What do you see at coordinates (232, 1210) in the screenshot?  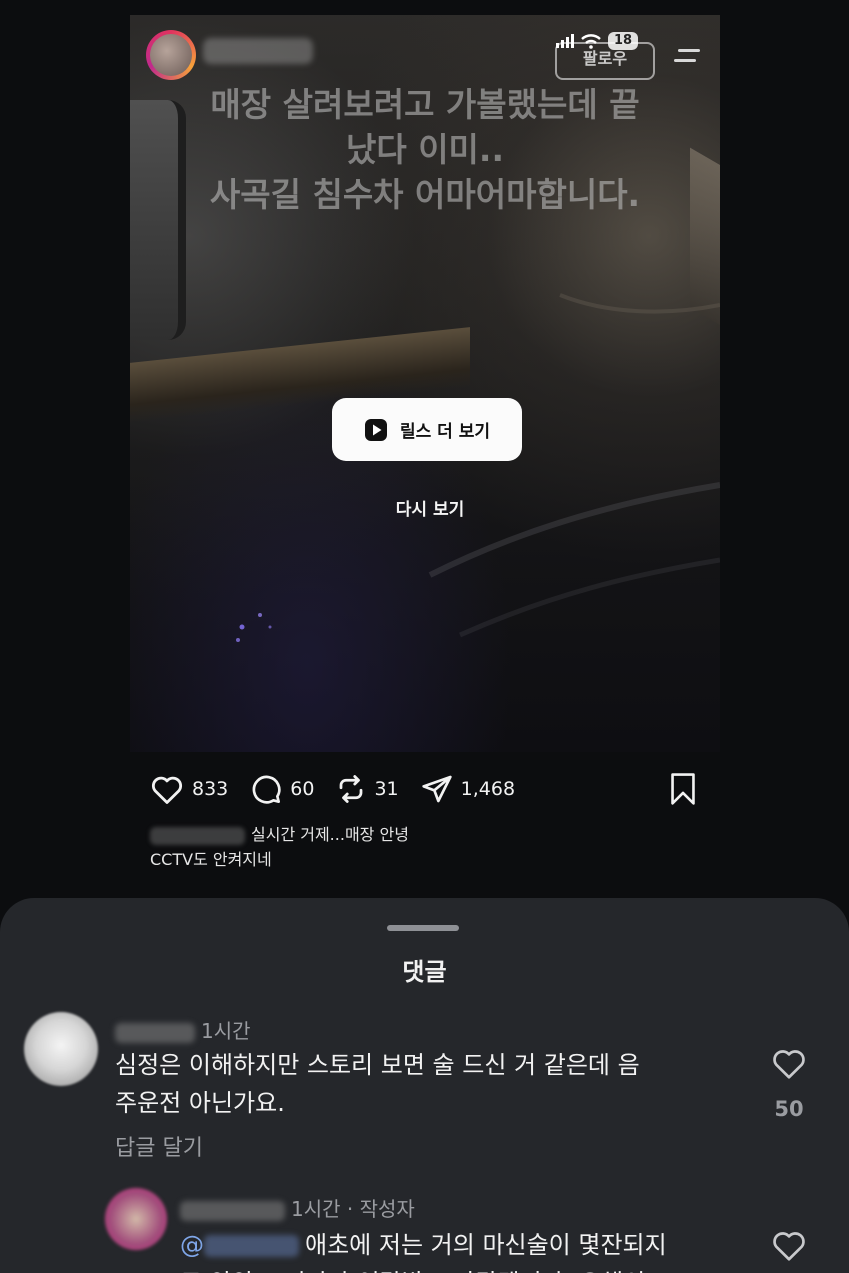 I see `author-username-blurred` at bounding box center [232, 1210].